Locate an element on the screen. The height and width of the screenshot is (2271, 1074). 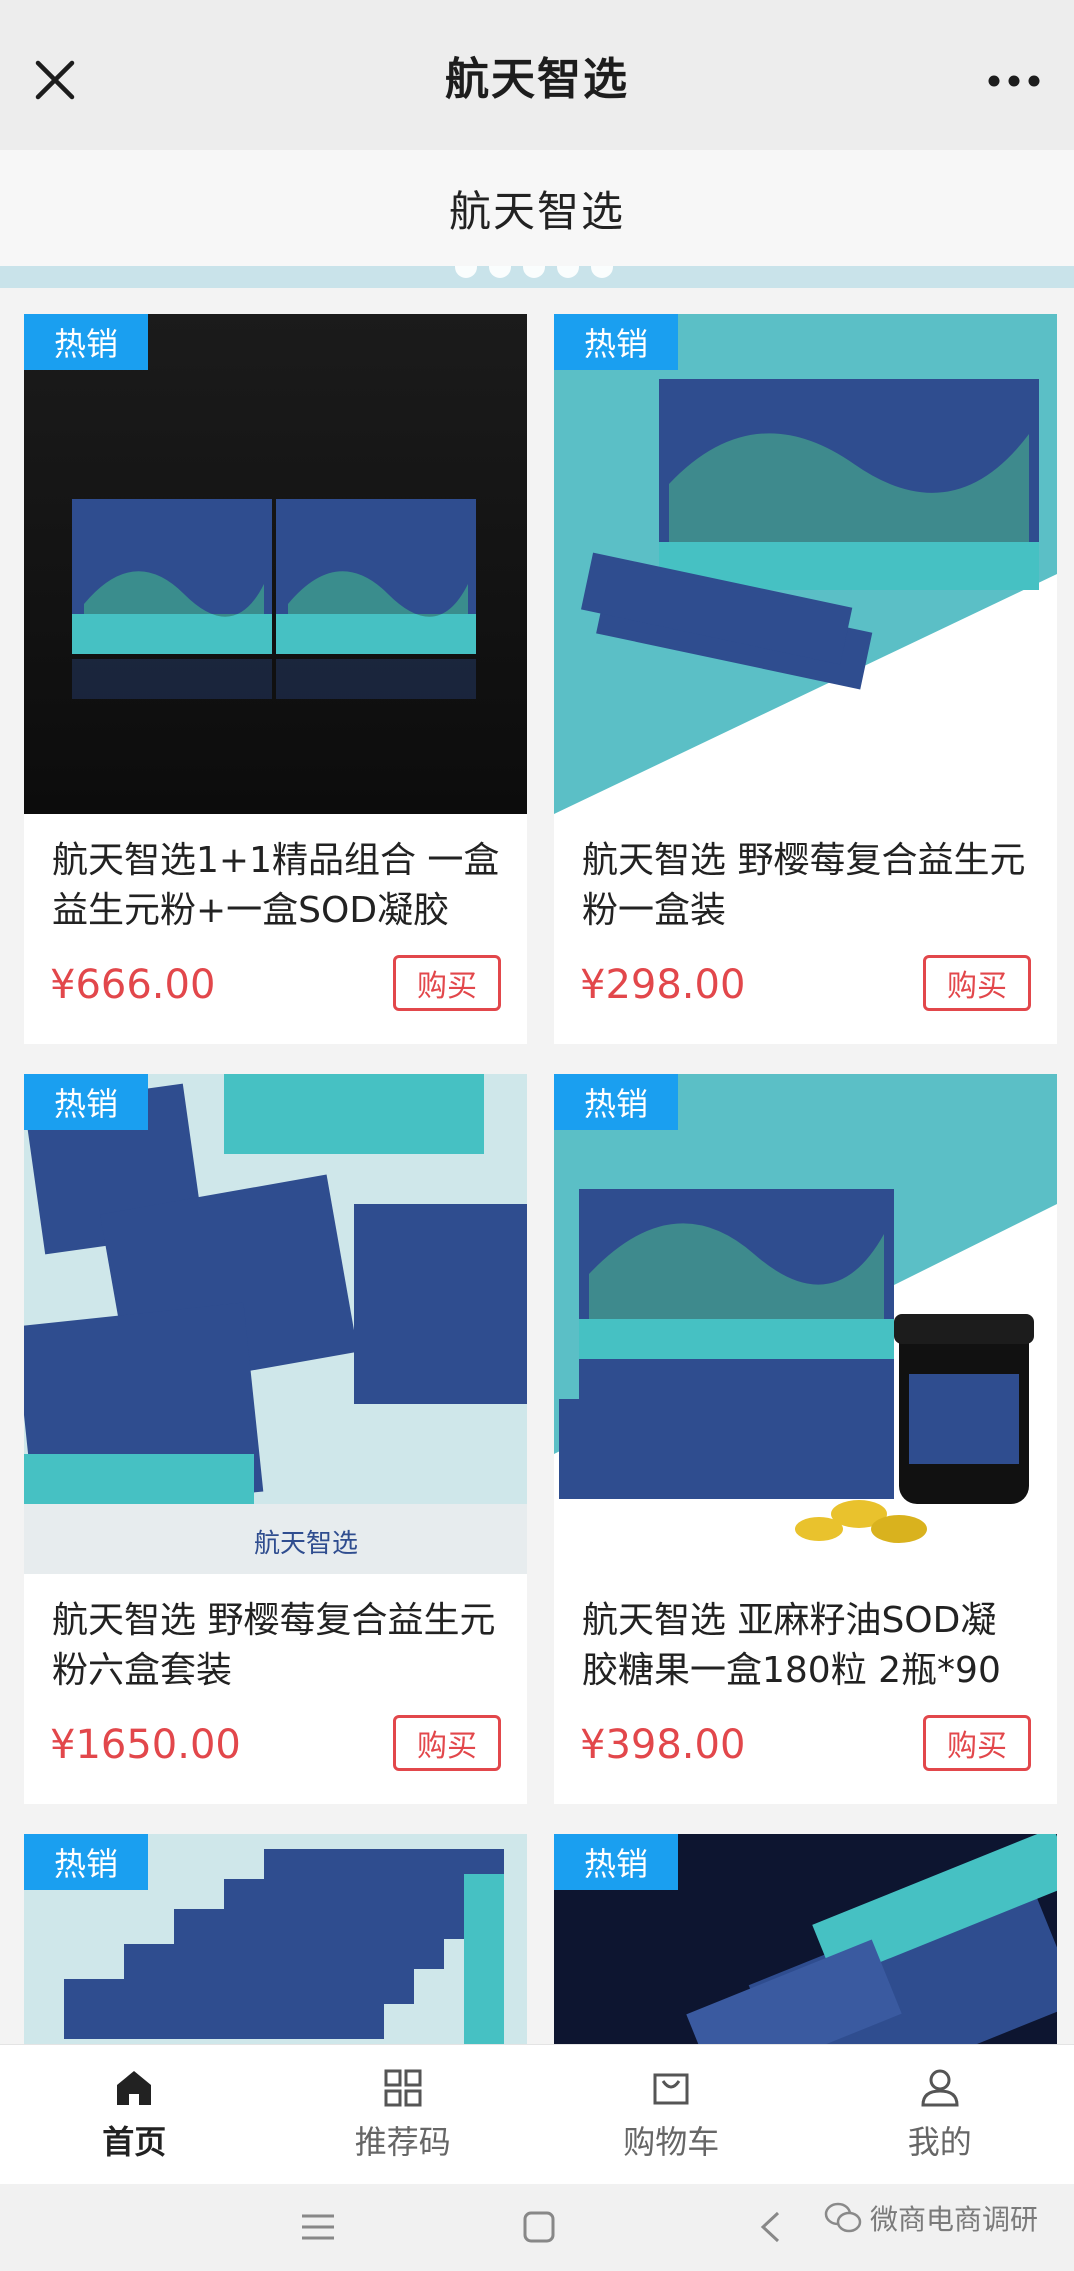
more-icon is located at coordinates (1014, 81).